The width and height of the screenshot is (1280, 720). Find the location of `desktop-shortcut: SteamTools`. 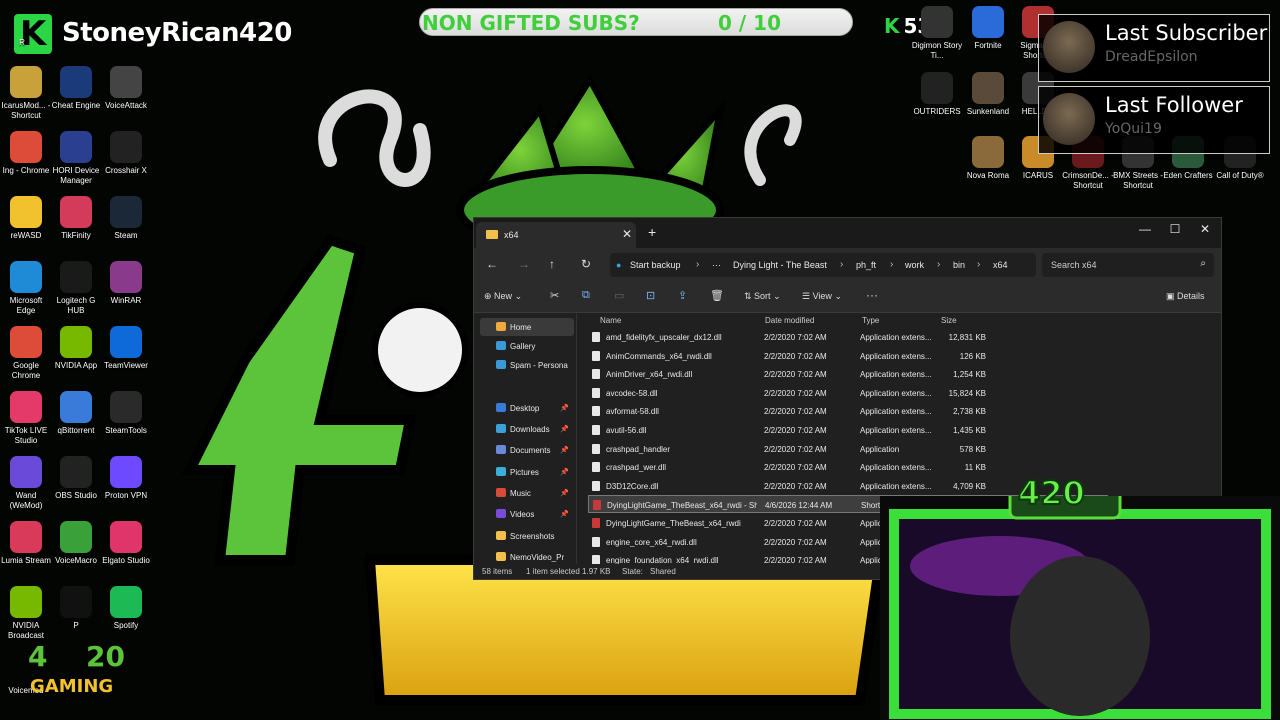

desktop-shortcut: SteamTools is located at coordinates (126, 413).